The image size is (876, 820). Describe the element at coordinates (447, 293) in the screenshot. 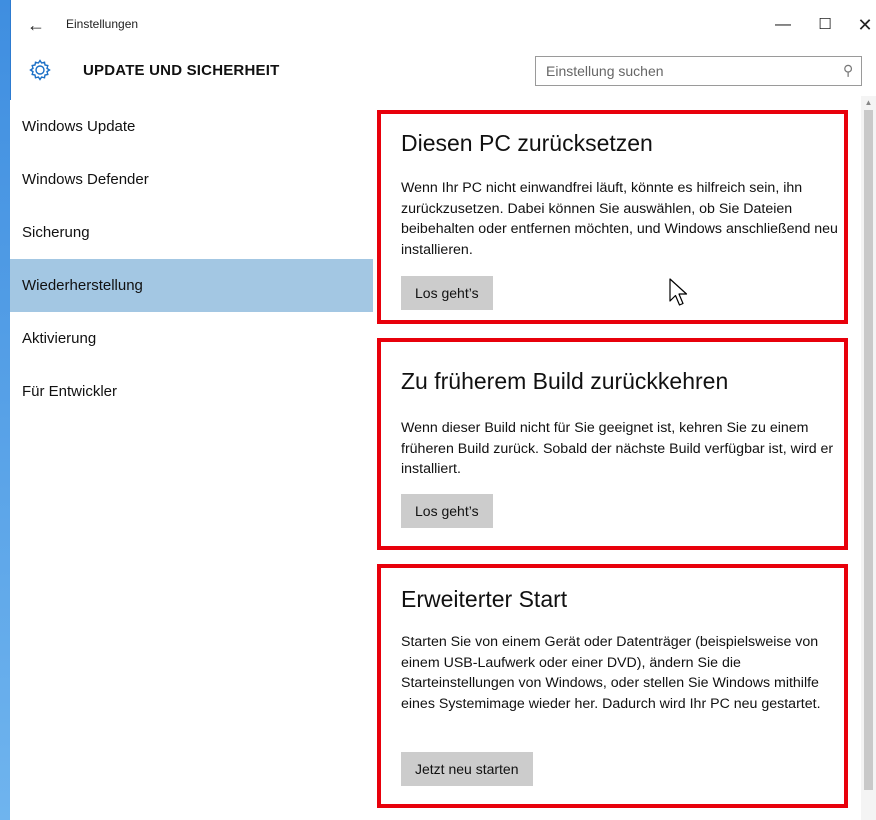

I see `reset-pc-button: Los geht’s` at that location.